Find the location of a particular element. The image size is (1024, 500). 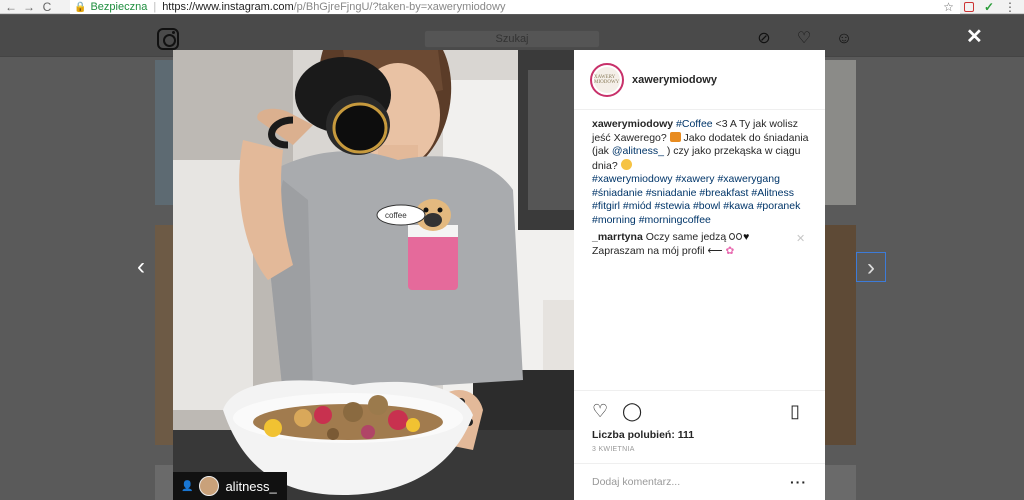

caption-hashtag-coffee: #Coffee is located at coordinates (694, 124).